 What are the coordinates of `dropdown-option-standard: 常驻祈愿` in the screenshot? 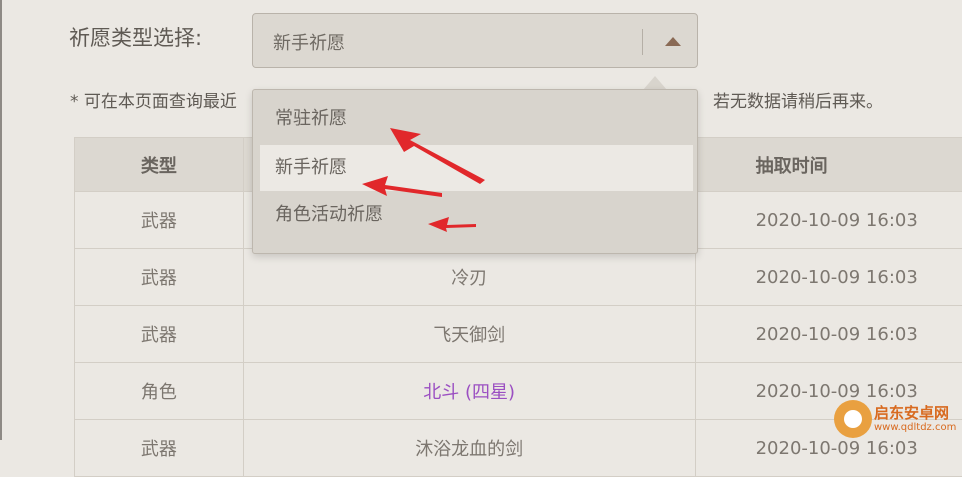 It's located at (476, 119).